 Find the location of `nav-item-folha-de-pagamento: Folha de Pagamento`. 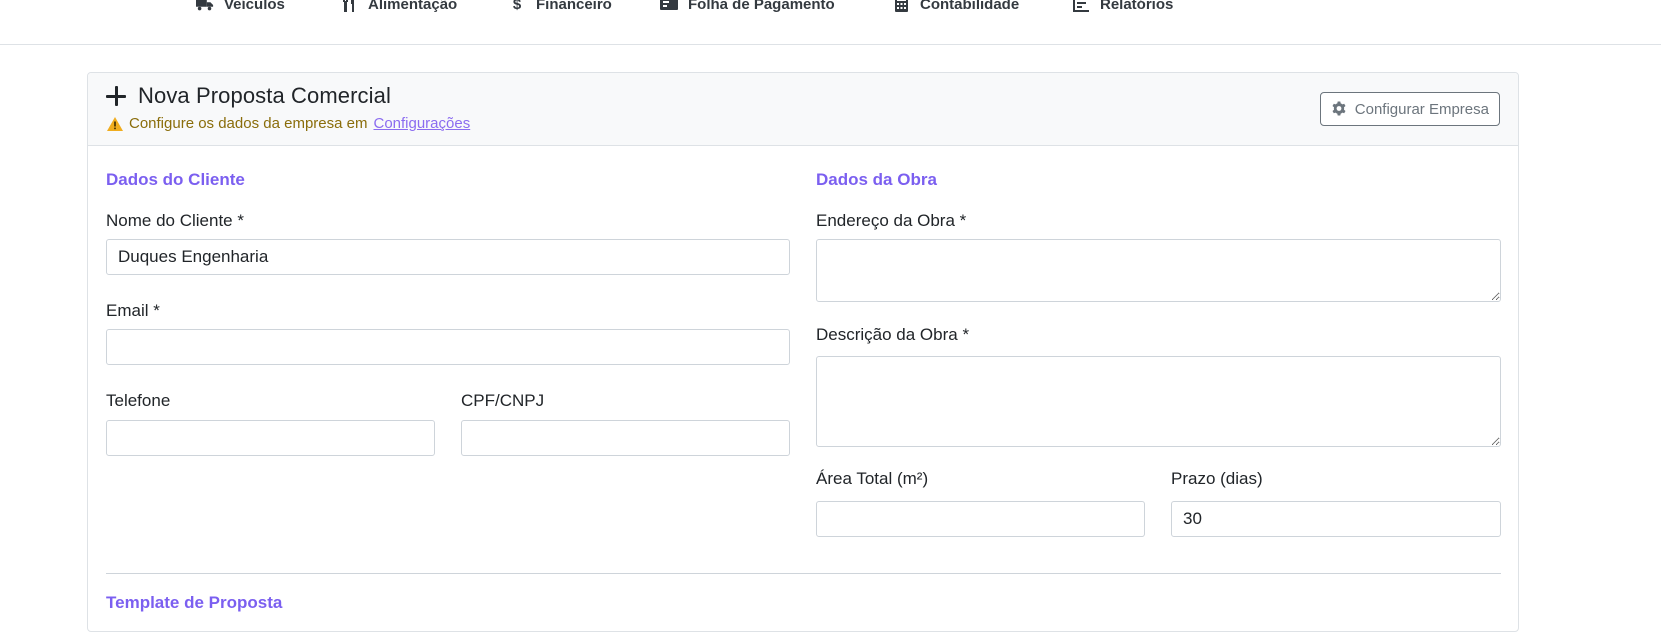

nav-item-folha-de-pagamento: Folha de Pagamento is located at coordinates (747, 7).